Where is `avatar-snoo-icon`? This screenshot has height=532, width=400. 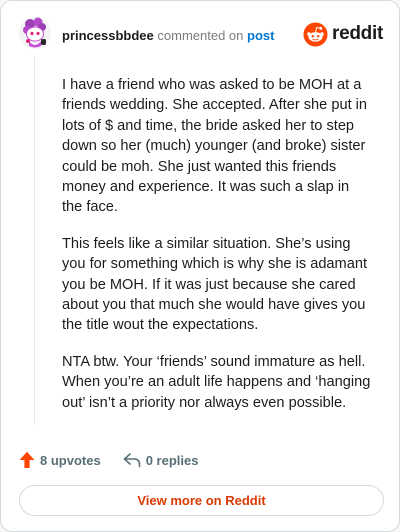
avatar-snoo-icon is located at coordinates (35, 33).